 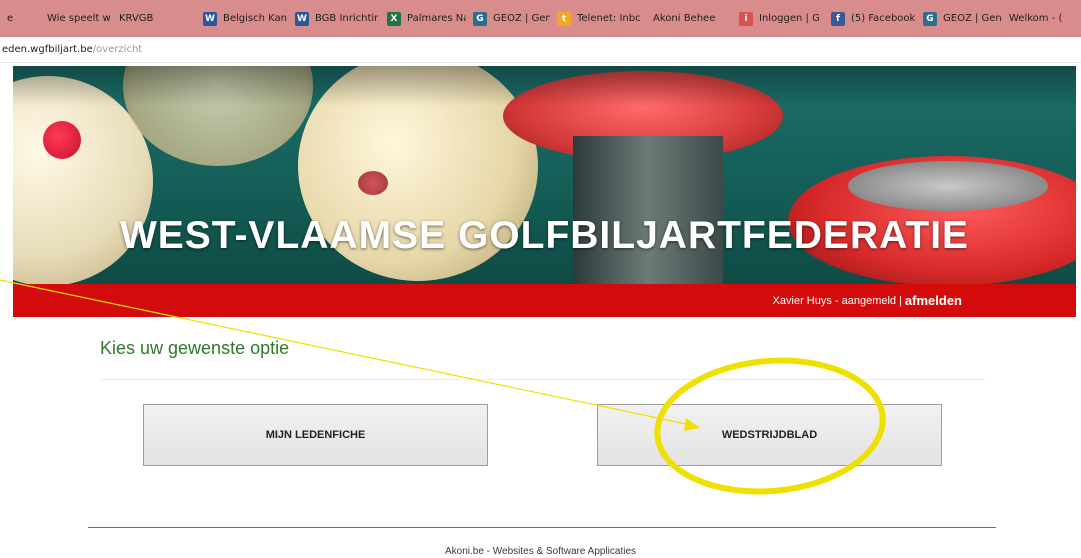 What do you see at coordinates (62, 140) in the screenshot?
I see `ball-red-spot` at bounding box center [62, 140].